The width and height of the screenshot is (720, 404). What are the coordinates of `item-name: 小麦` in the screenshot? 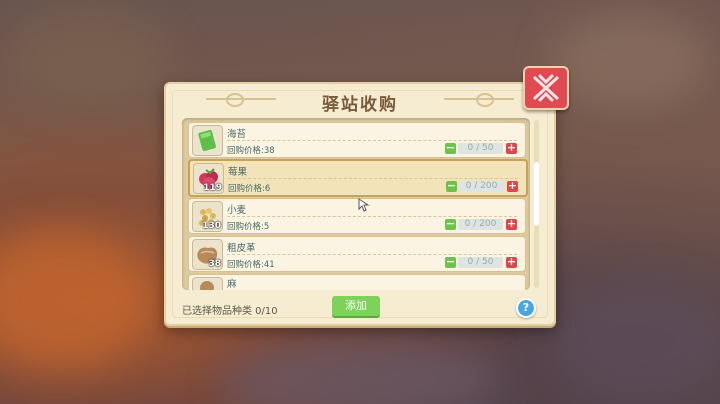 It's located at (237, 210).